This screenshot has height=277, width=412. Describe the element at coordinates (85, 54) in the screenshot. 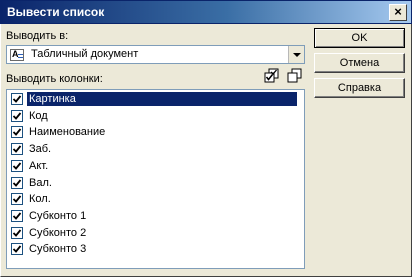

I see `output-dropdown-value: Табличный документ` at that location.